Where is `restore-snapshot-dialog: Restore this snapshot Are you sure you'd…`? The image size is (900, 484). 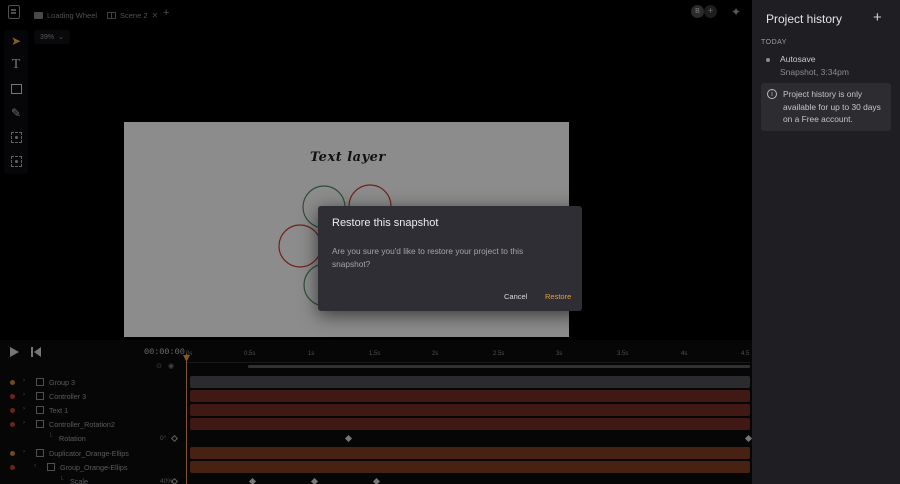
restore-snapshot-dialog: Restore this snapshot Are you sure you'd… is located at coordinates (450, 258).